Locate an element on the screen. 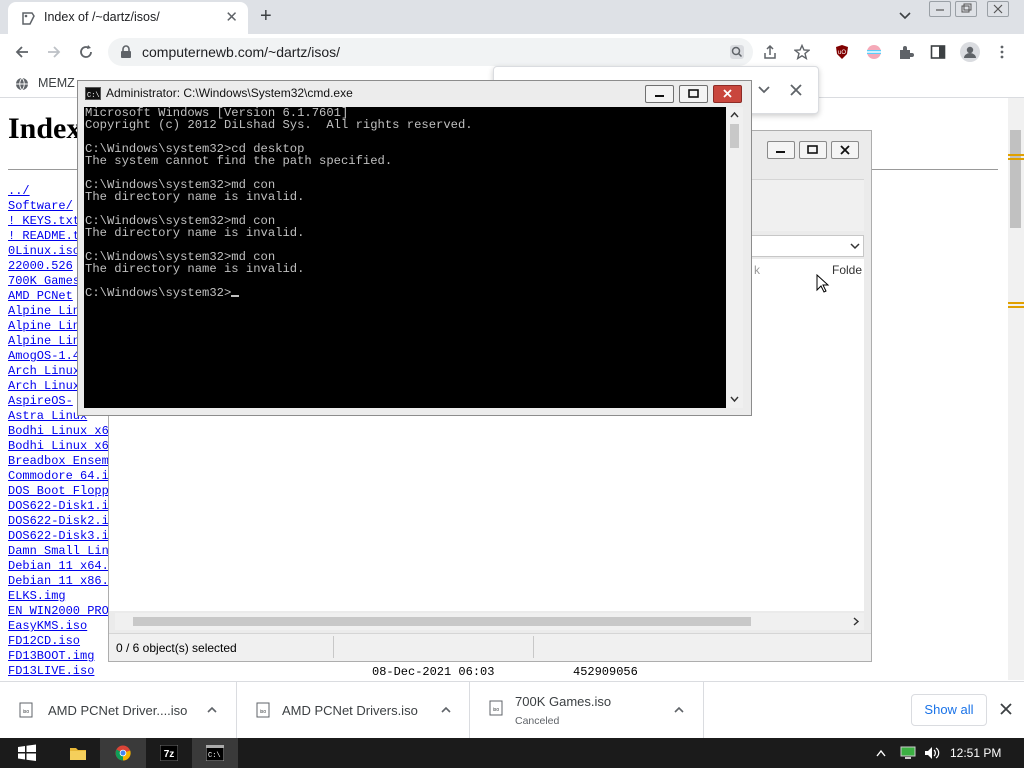 This screenshot has height=768, width=1024. tab-search-icon is located at coordinates (905, 15).